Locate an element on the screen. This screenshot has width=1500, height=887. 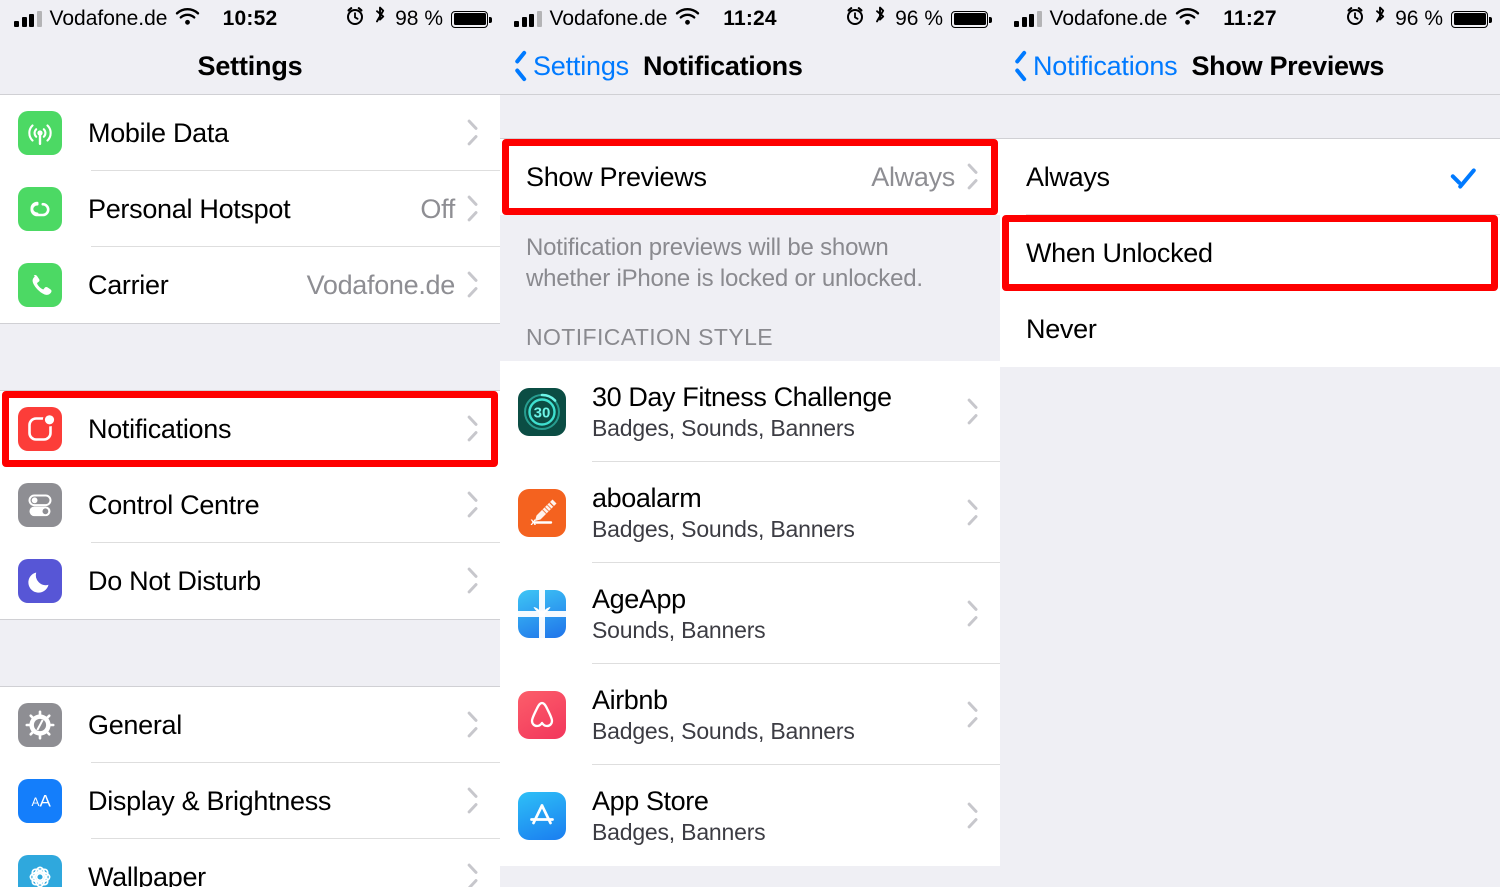
sidebar-item-carrier: Carrier Vodafone.de is located at coordinates (250, 285).